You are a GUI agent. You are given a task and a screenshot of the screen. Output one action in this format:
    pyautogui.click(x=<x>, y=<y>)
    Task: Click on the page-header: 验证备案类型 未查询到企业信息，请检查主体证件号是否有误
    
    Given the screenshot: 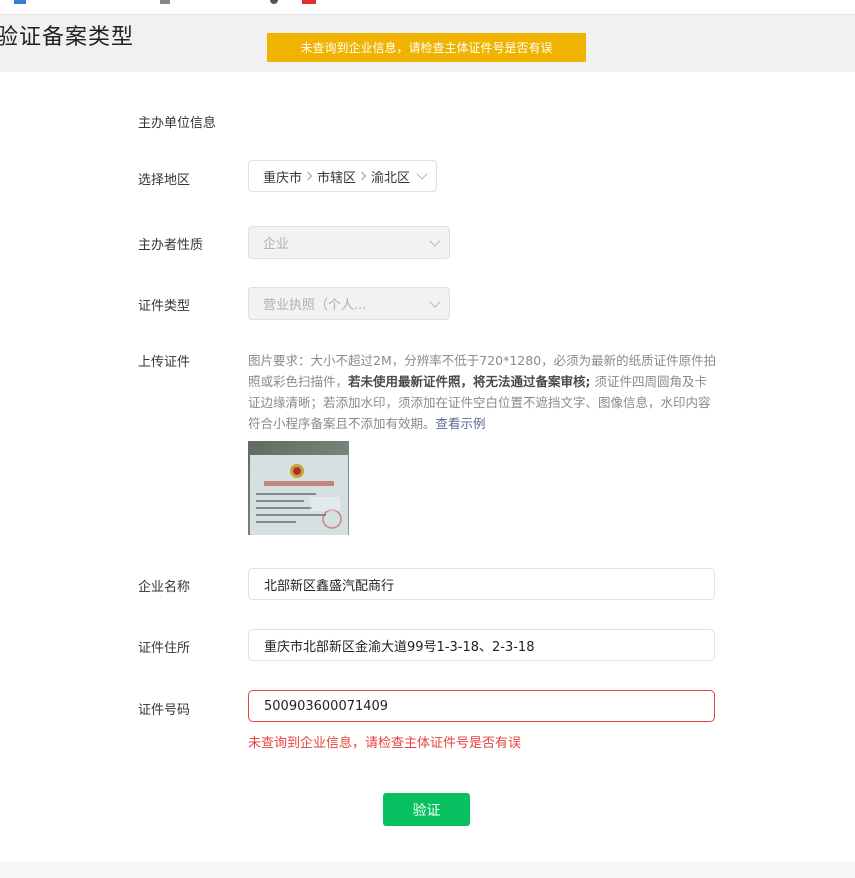 What is the action you would take?
    pyautogui.click(x=427, y=43)
    